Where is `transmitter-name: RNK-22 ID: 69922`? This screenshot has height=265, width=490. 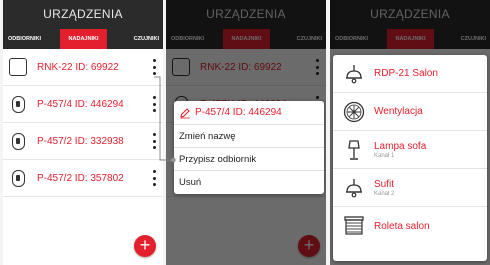 transmitter-name: RNK-22 ID: 69922 is located at coordinates (78, 67).